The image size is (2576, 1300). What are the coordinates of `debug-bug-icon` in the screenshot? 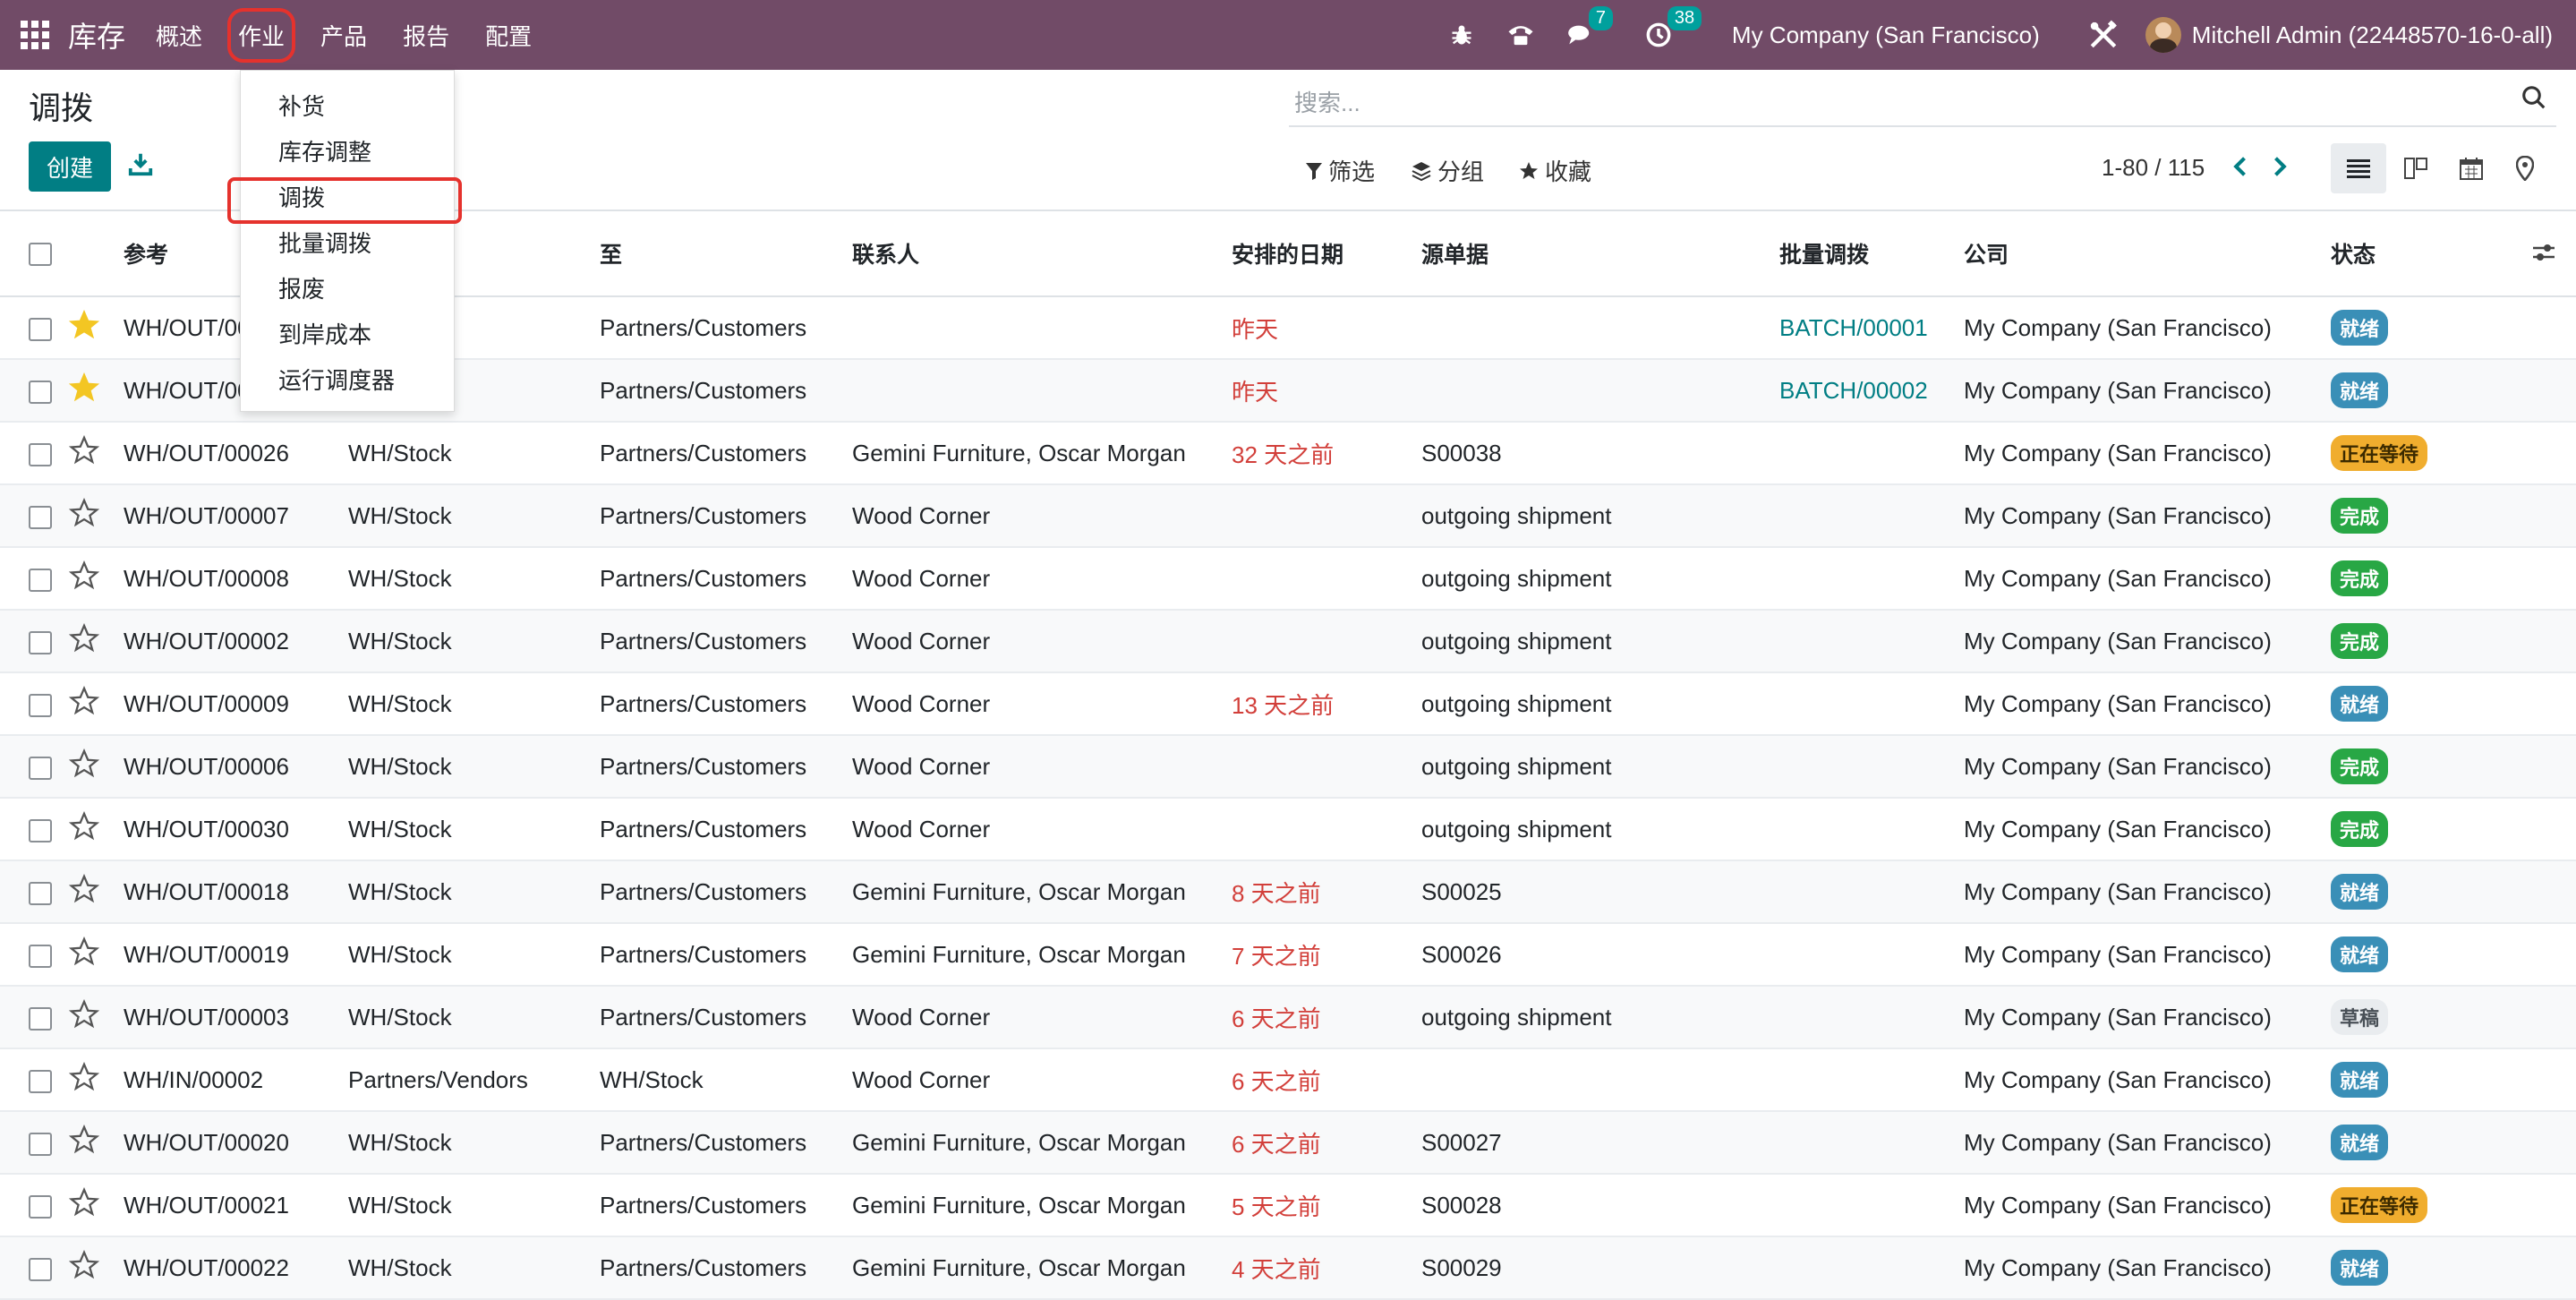 It's located at (1461, 35).